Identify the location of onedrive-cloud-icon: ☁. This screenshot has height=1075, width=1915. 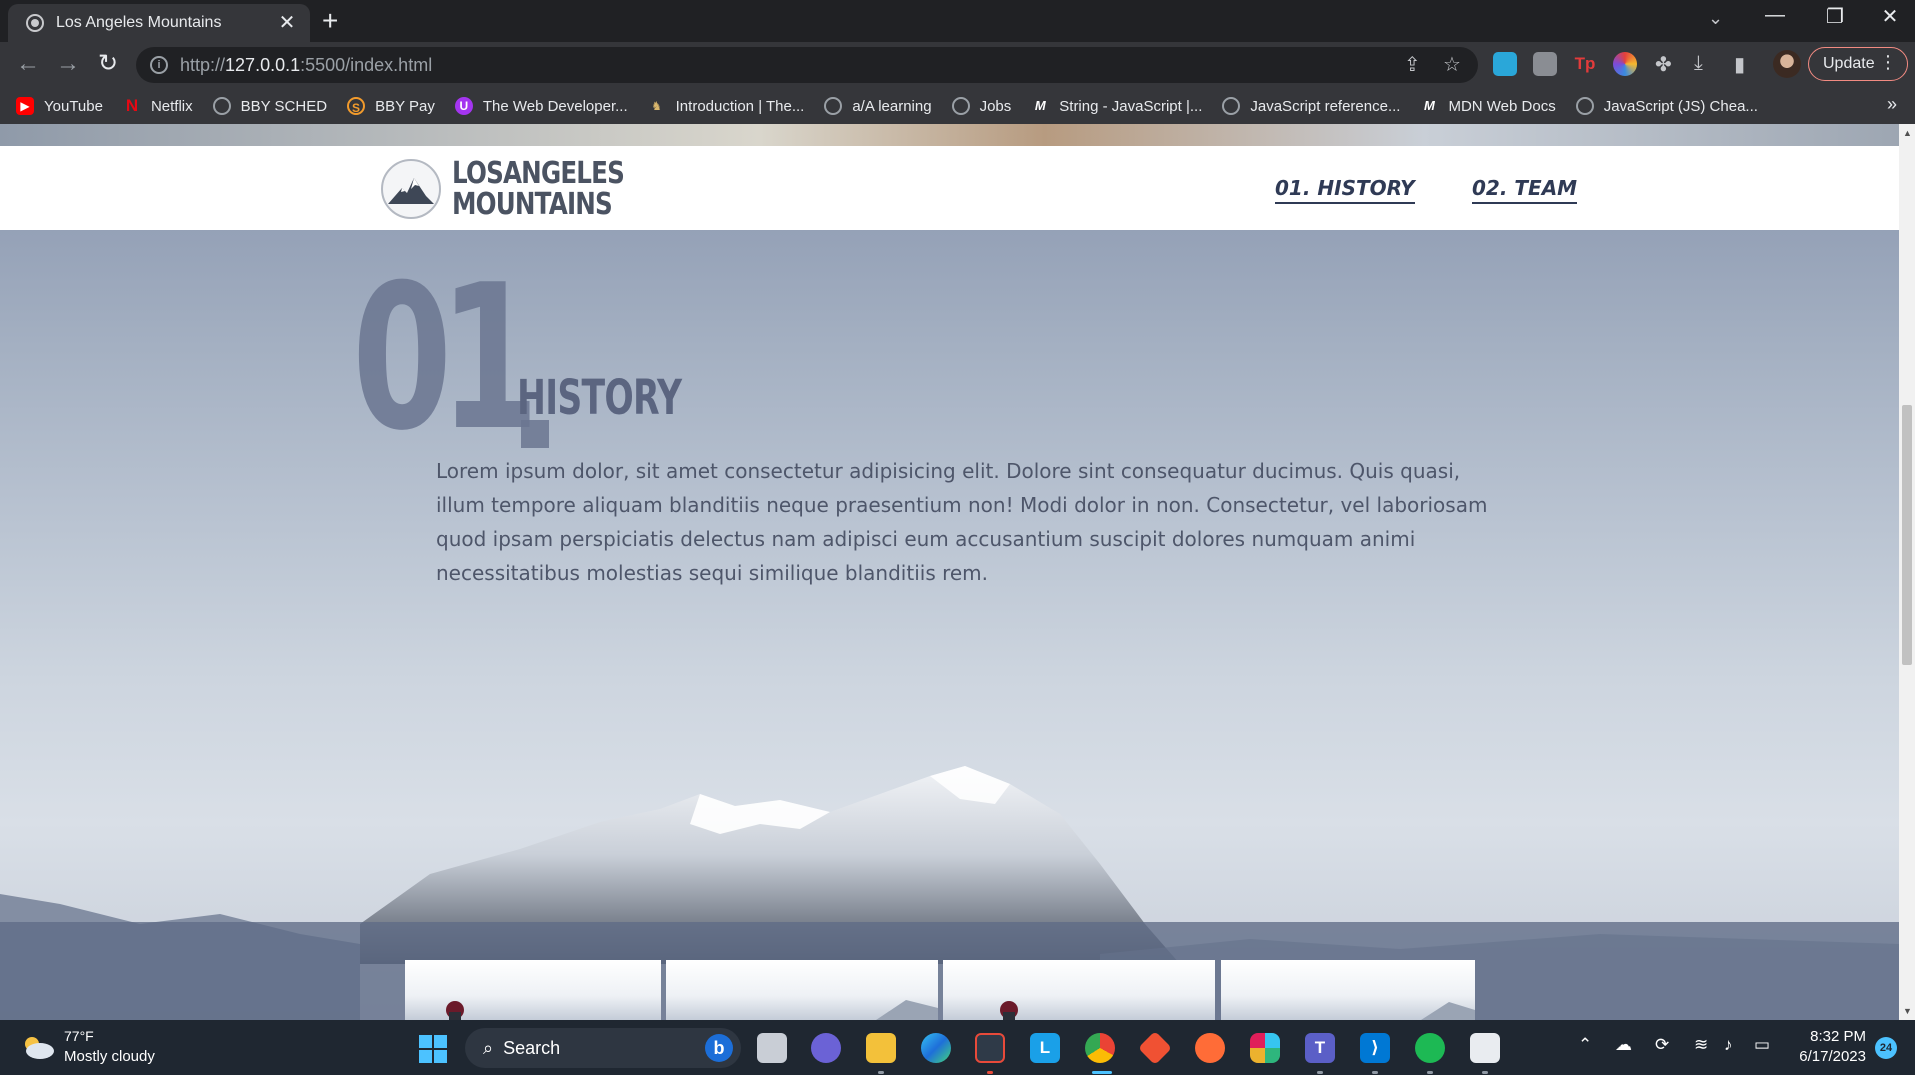
(1623, 1045).